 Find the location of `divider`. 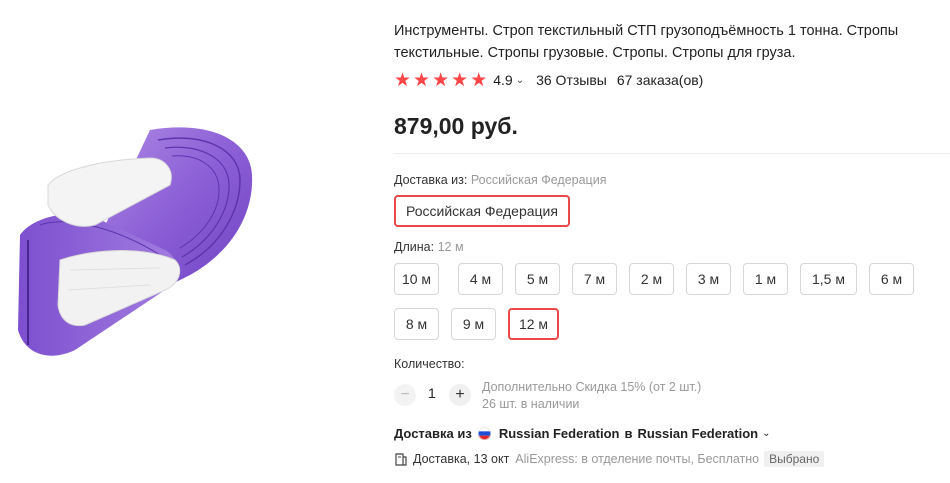

divider is located at coordinates (672, 153).